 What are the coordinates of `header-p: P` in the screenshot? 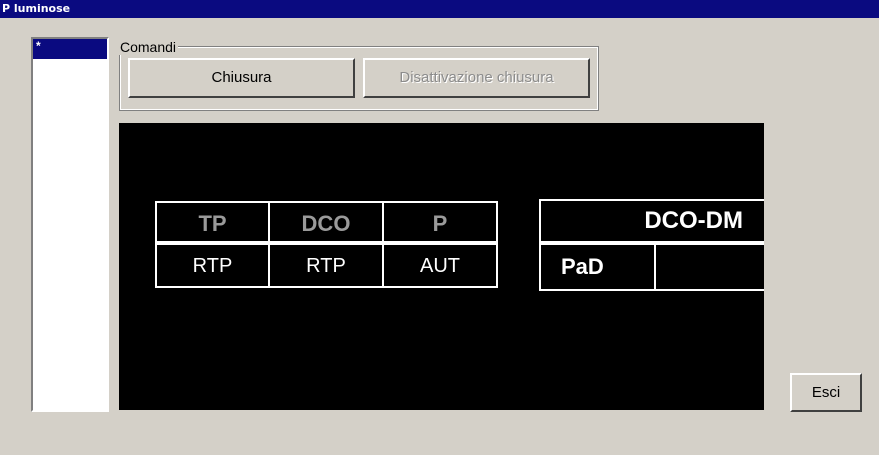 It's located at (440, 222).